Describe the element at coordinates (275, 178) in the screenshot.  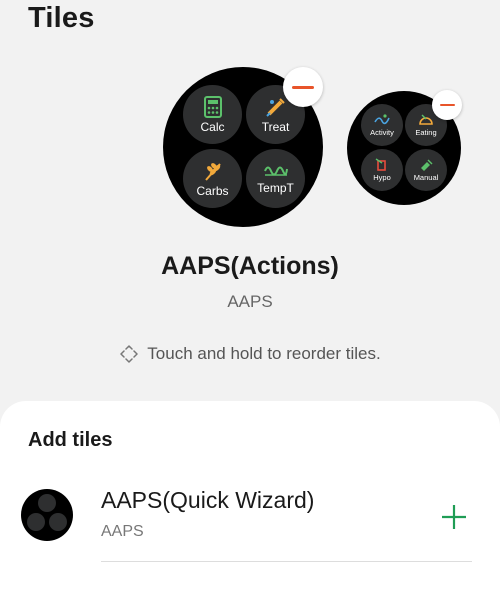
I see `tempt-tile-button: TempT` at that location.